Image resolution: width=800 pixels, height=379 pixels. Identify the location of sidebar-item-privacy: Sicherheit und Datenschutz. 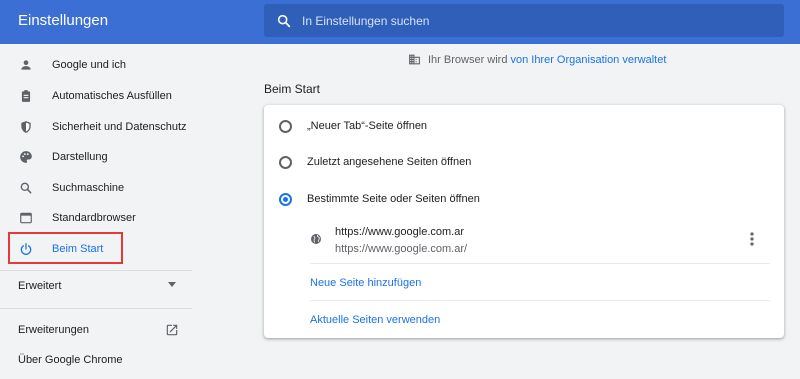
(96, 127).